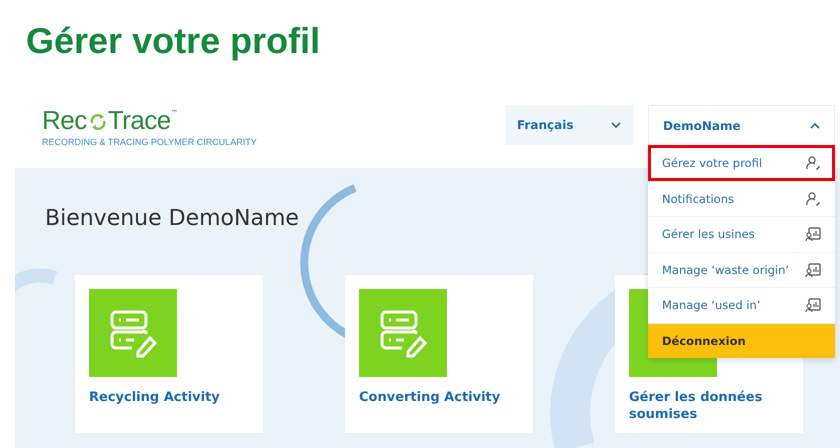 The width and height of the screenshot is (840, 448). I want to click on logo-tagline: RECORDING & TRACING POLYMER CIRCULARITY, so click(150, 142).